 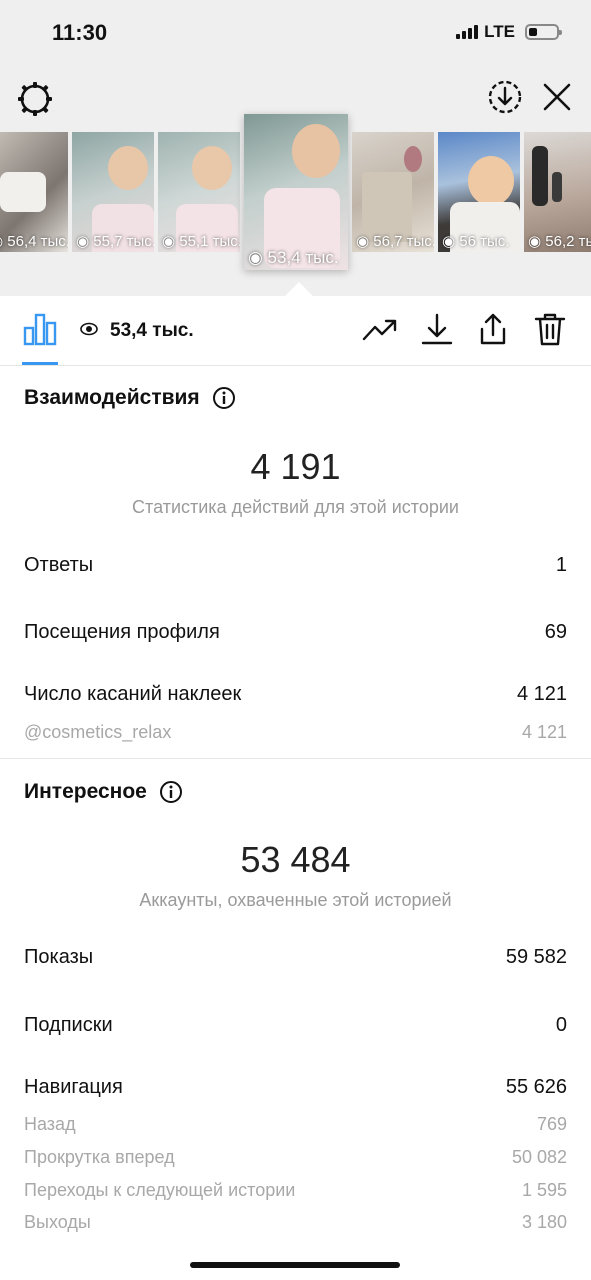 I want to click on active-tab-indicator, so click(x=40, y=363).